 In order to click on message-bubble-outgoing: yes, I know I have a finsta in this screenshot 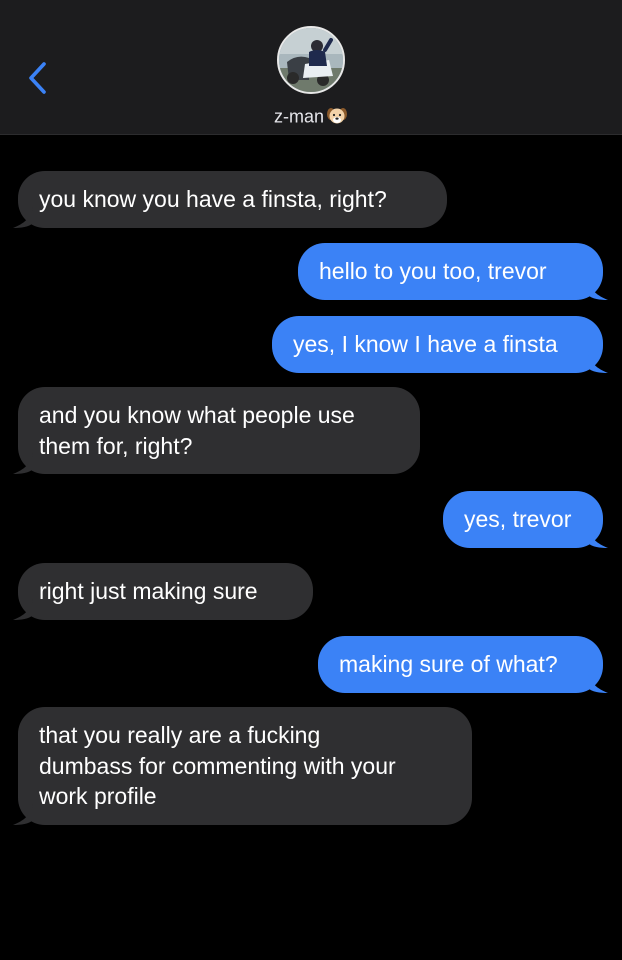, I will do `click(440, 344)`.